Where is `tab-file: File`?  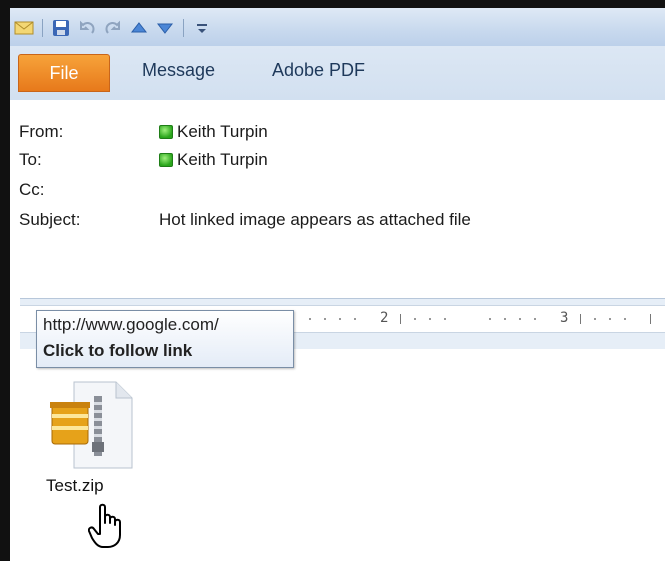 tab-file: File is located at coordinates (64, 73).